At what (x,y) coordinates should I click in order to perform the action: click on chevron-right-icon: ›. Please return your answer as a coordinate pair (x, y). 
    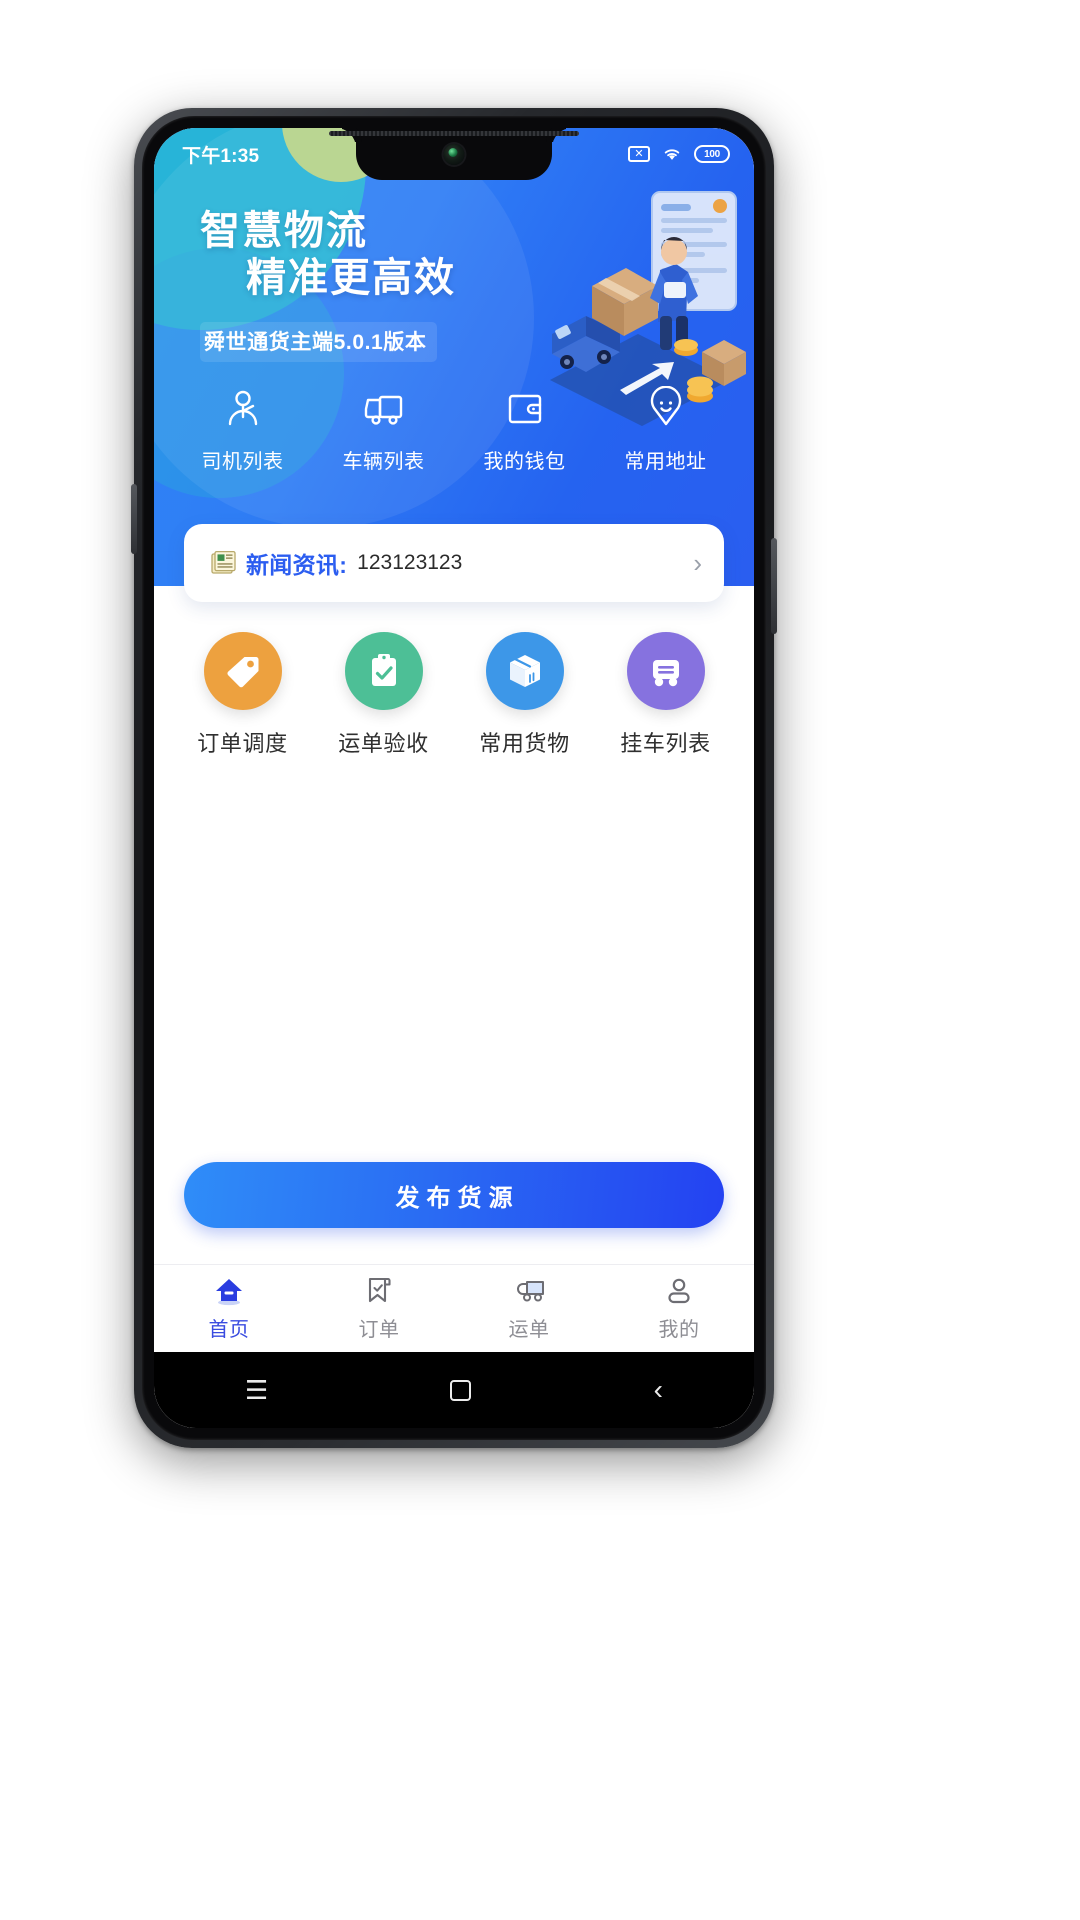
    Looking at the image, I should click on (697, 563).